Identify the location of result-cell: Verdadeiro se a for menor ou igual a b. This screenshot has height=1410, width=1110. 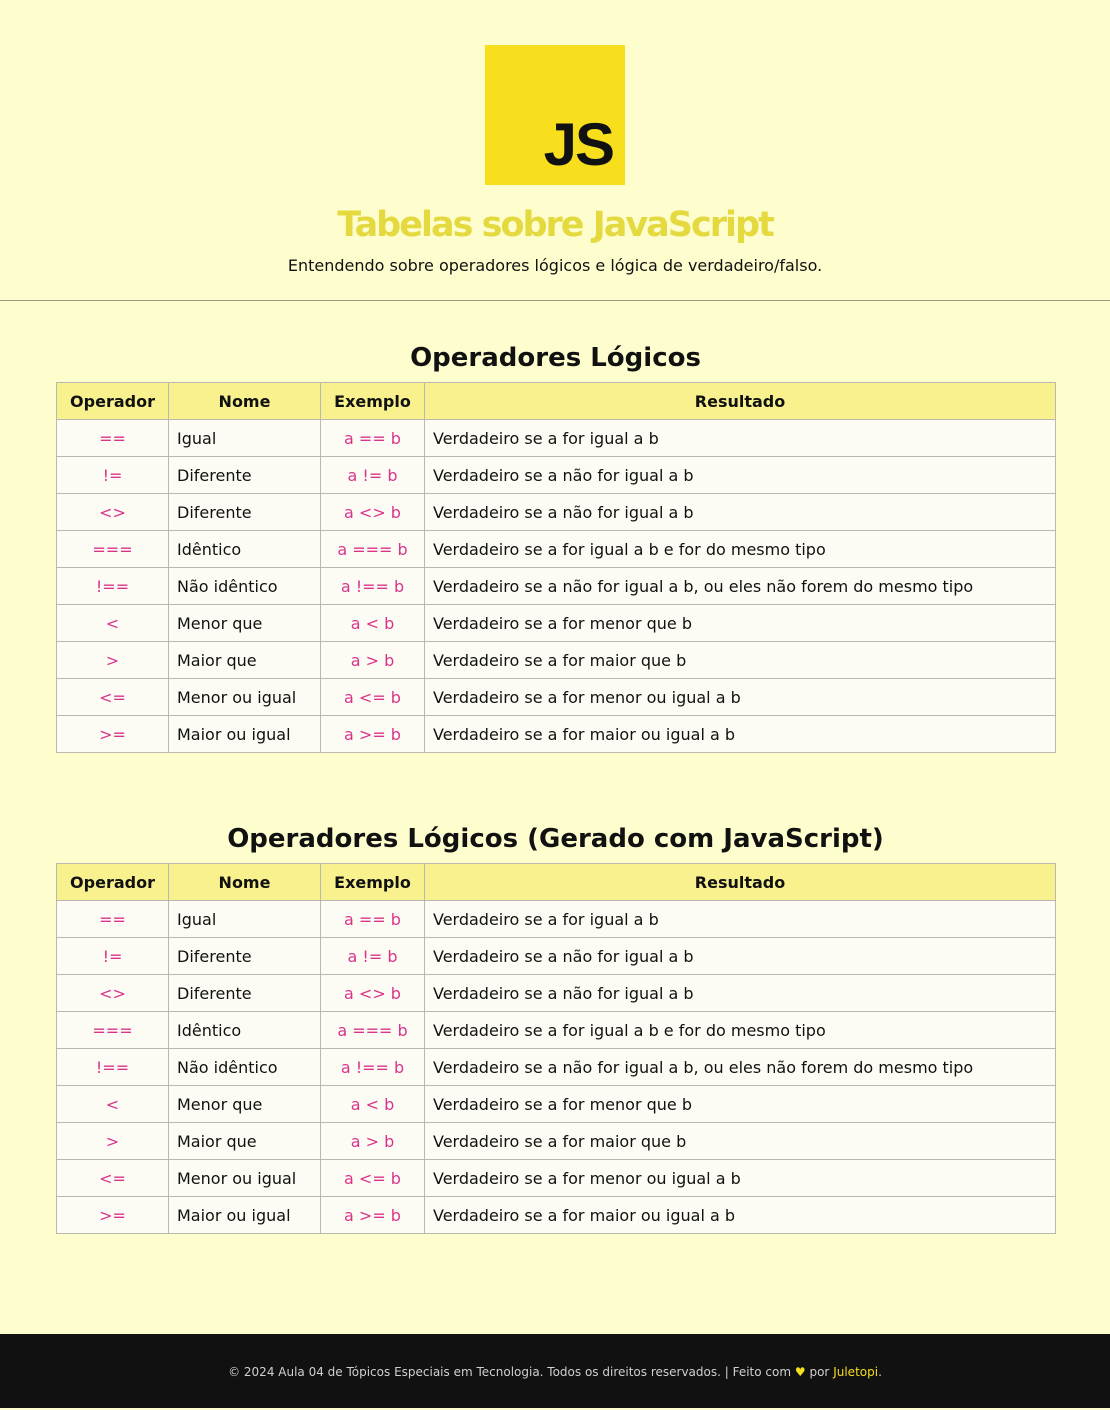
(740, 697).